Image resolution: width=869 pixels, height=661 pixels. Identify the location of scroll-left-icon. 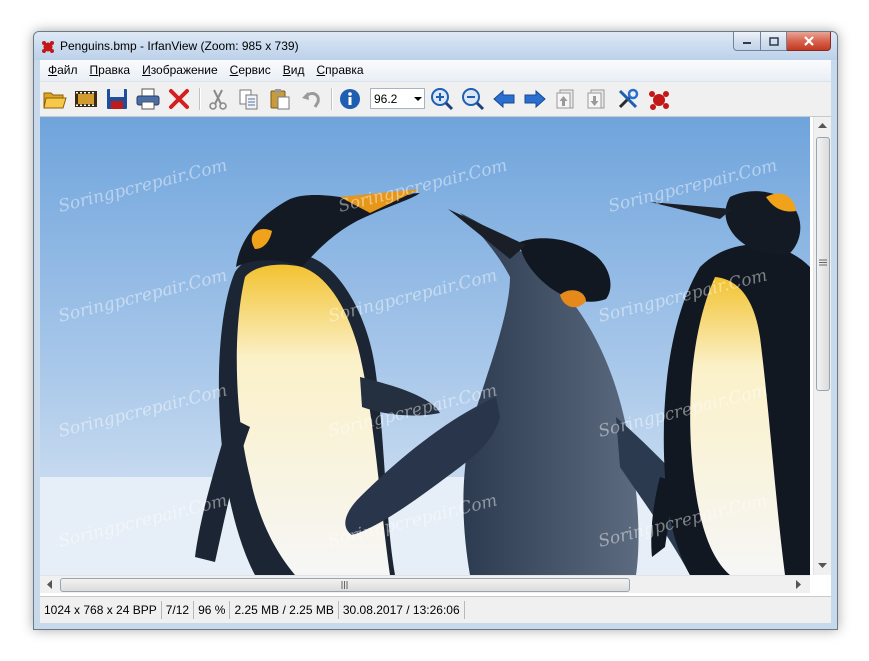
(49, 584).